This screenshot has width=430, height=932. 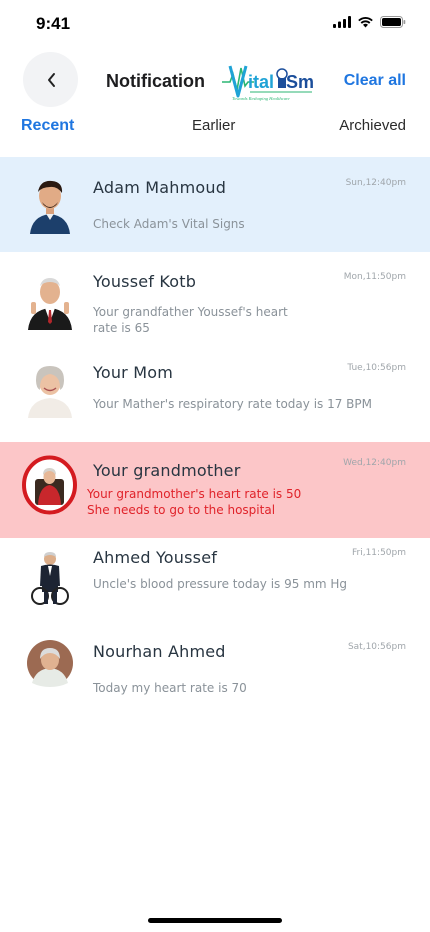 What do you see at coordinates (376, 368) in the screenshot?
I see `notification-time: Tue,10:56pm` at bounding box center [376, 368].